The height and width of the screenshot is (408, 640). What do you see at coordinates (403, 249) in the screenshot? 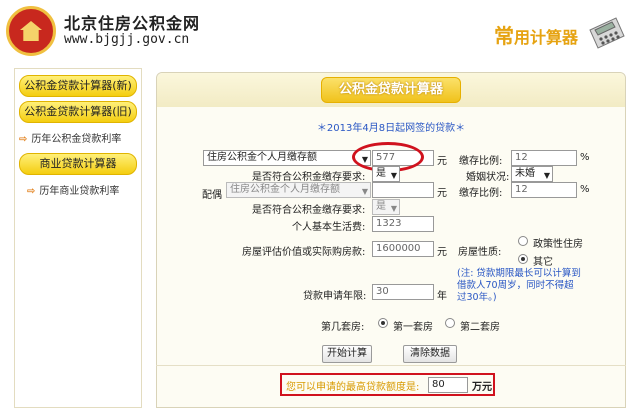
I see `price-input: 1600000` at bounding box center [403, 249].